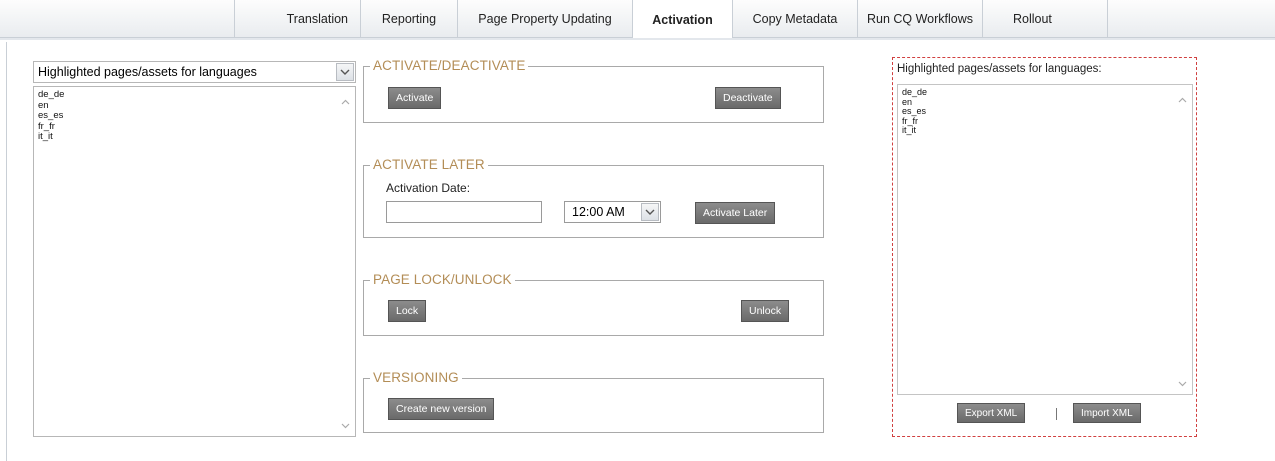 This screenshot has height=461, width=1275. Describe the element at coordinates (1056, 414) in the screenshot. I see `button-separator` at that location.